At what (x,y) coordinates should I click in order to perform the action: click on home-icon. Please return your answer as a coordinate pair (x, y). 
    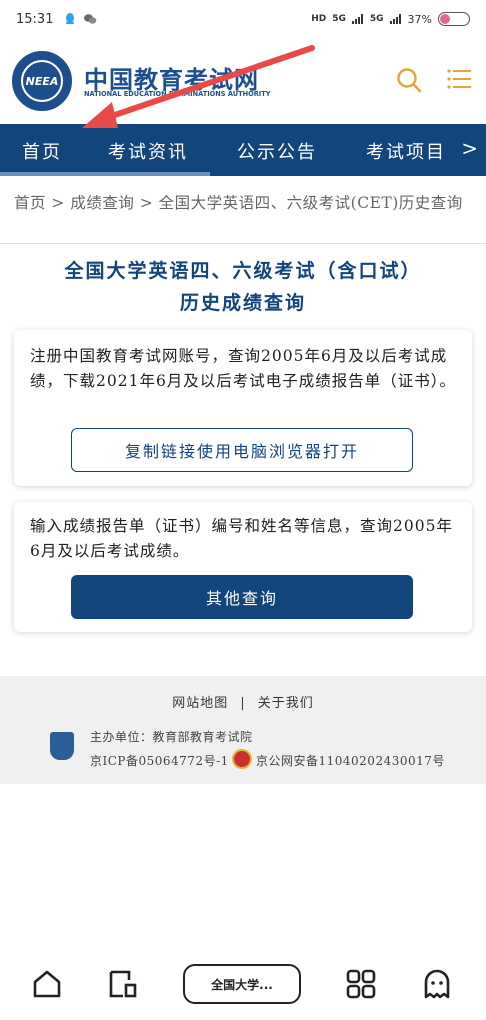
    Looking at the image, I should click on (47, 984).